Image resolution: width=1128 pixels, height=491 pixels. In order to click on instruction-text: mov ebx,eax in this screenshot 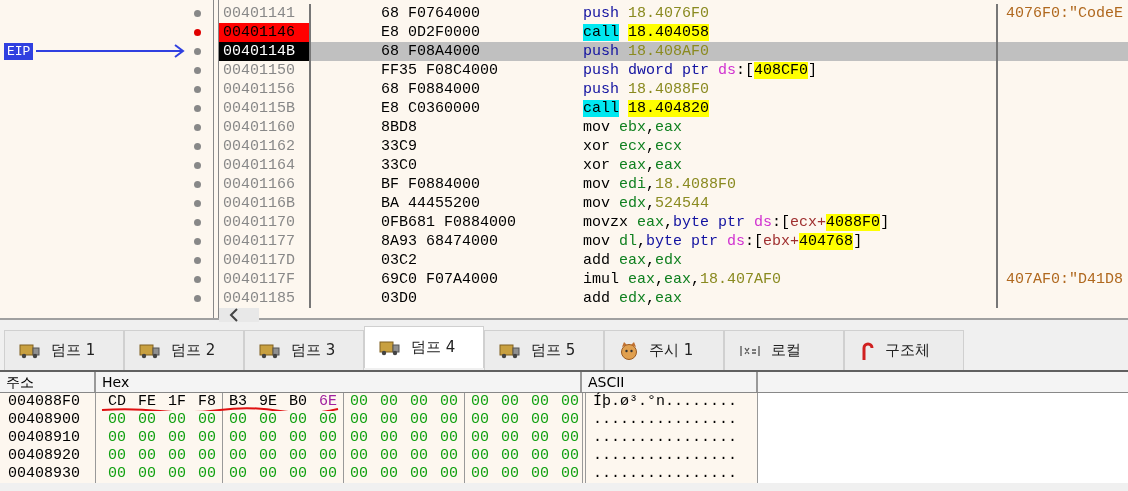, I will do `click(789, 127)`.